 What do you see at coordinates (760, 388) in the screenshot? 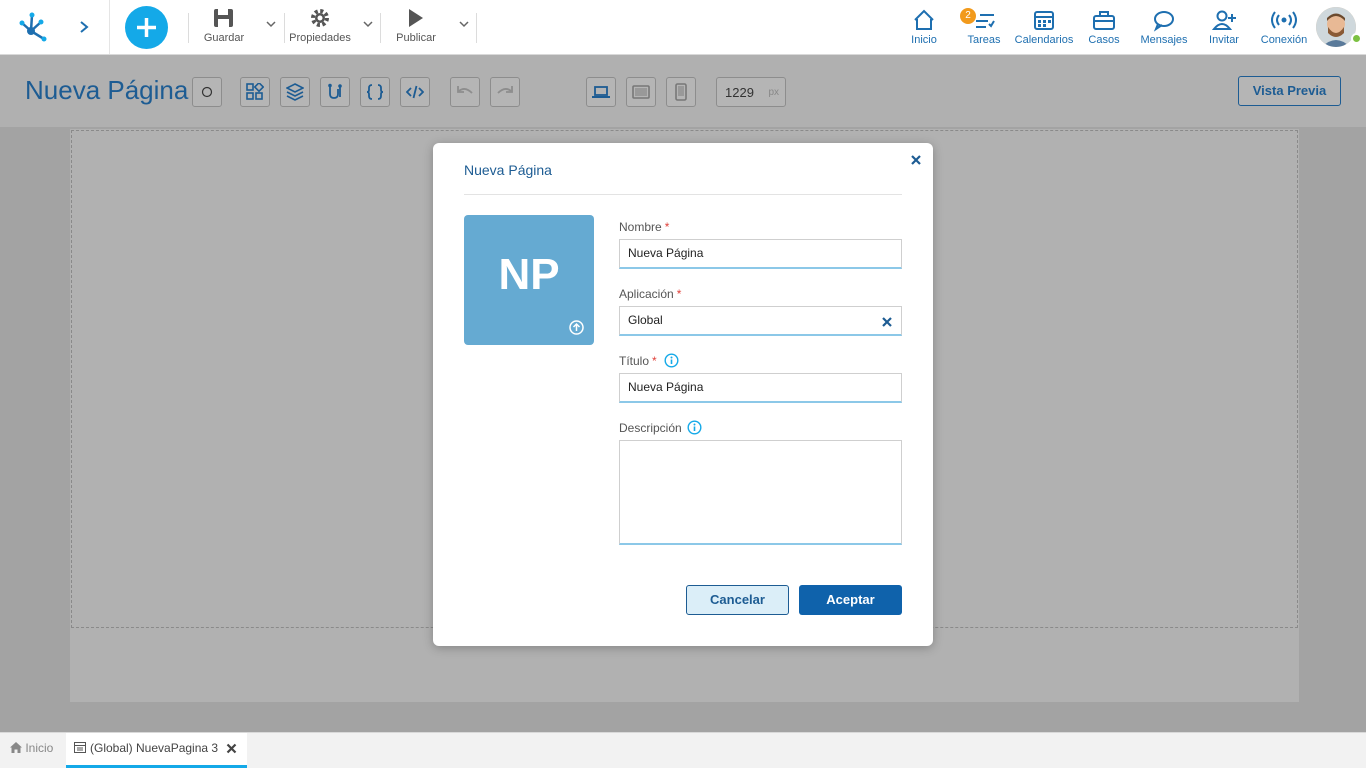
I see `title-field: Nueva Página` at bounding box center [760, 388].